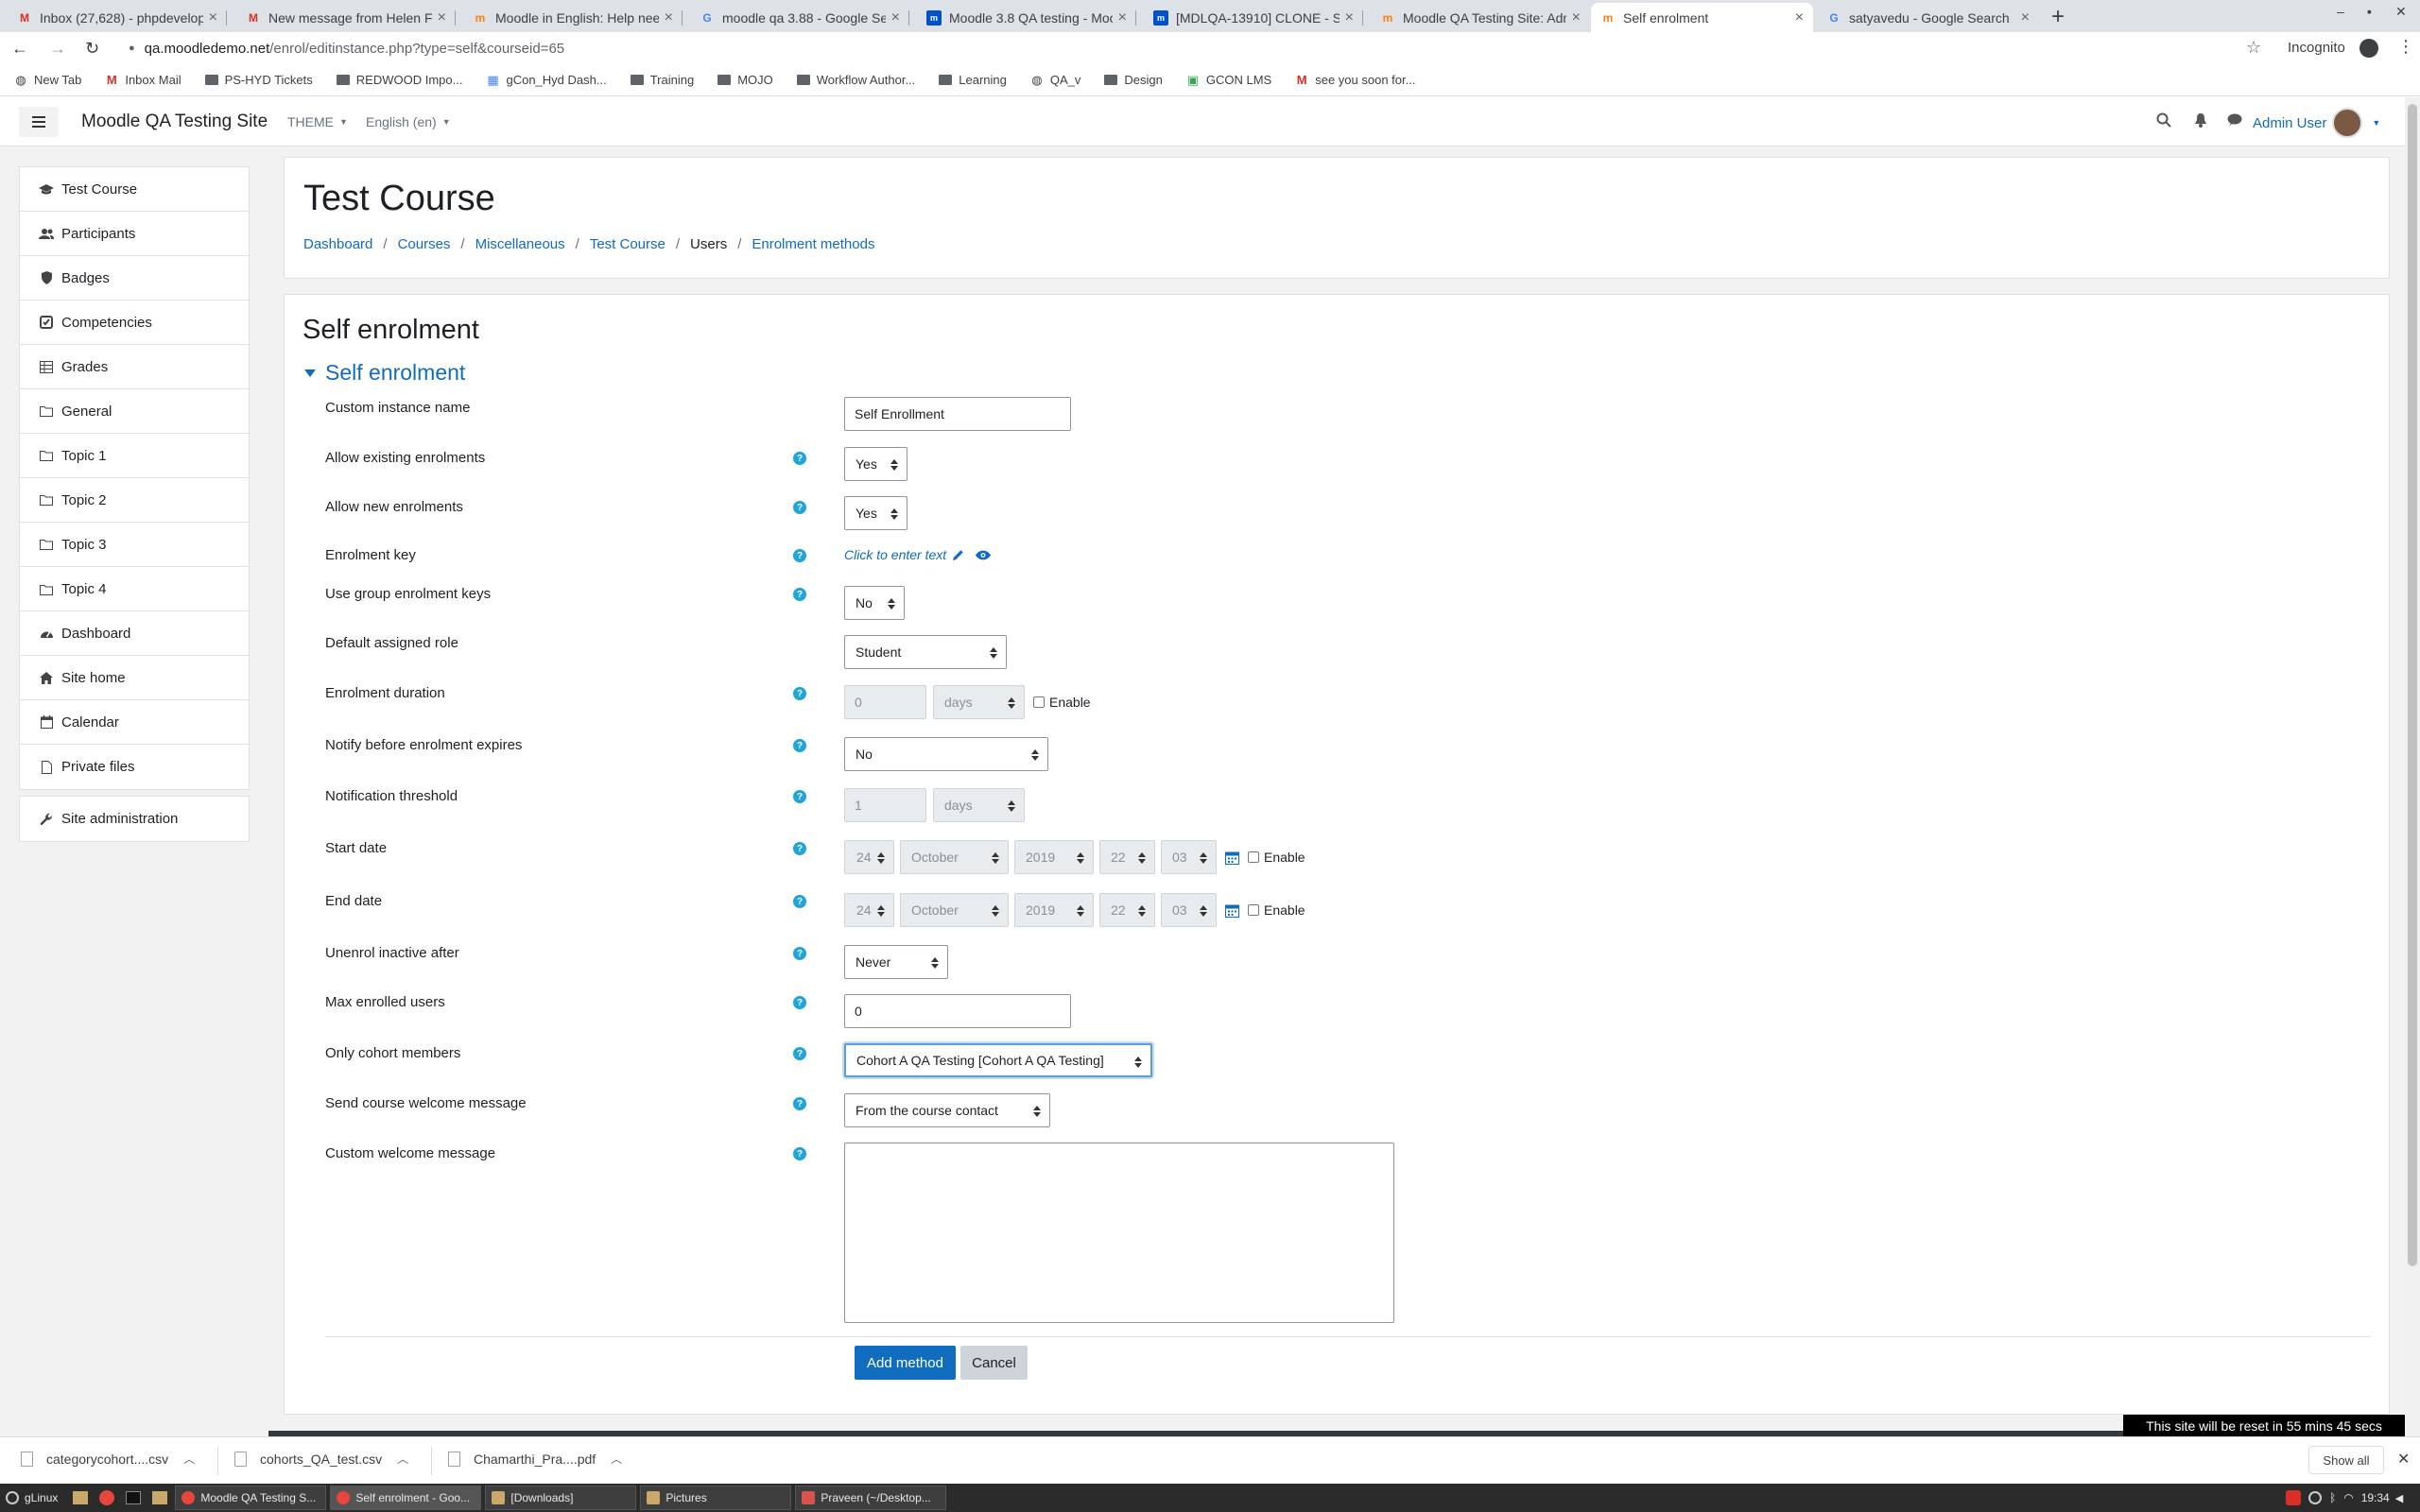  What do you see at coordinates (895, 554) in the screenshot?
I see `enrolment-key-editable: Click to enter text` at bounding box center [895, 554].